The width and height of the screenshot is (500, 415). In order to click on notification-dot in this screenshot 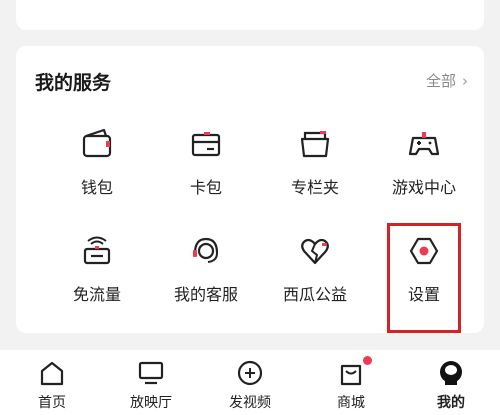, I will do `click(367, 360)`.